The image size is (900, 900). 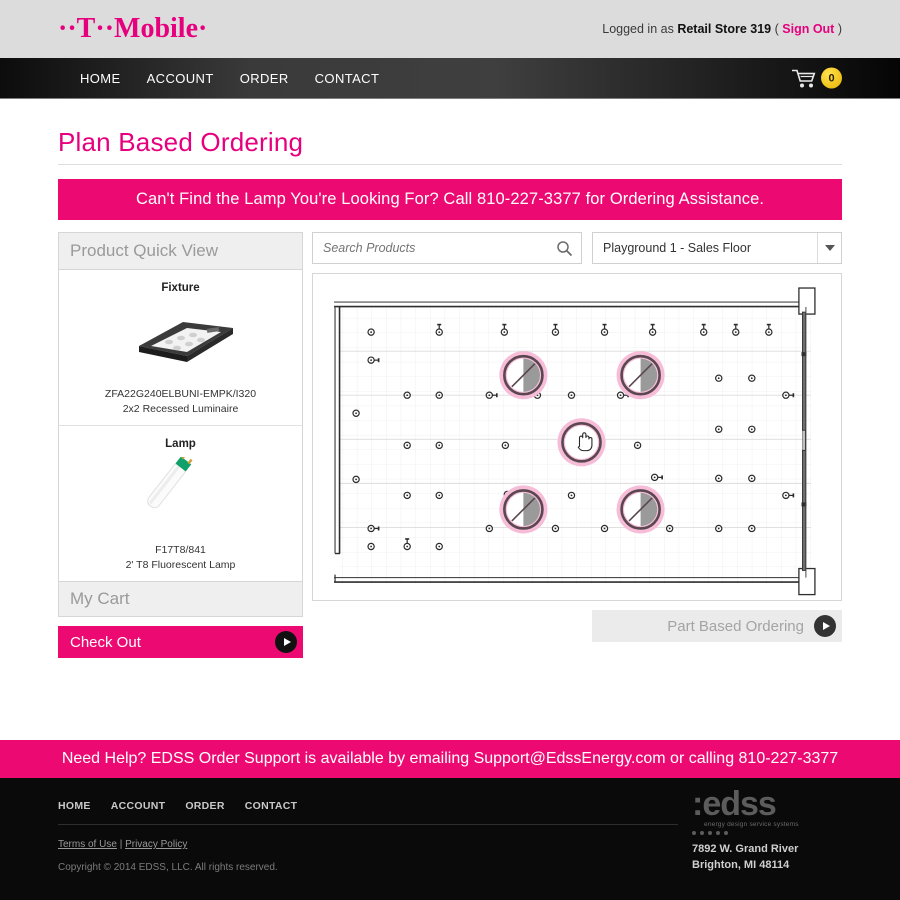 I want to click on lamp-description: 2' T8 Fluorescent Lamp, so click(x=180, y=565).